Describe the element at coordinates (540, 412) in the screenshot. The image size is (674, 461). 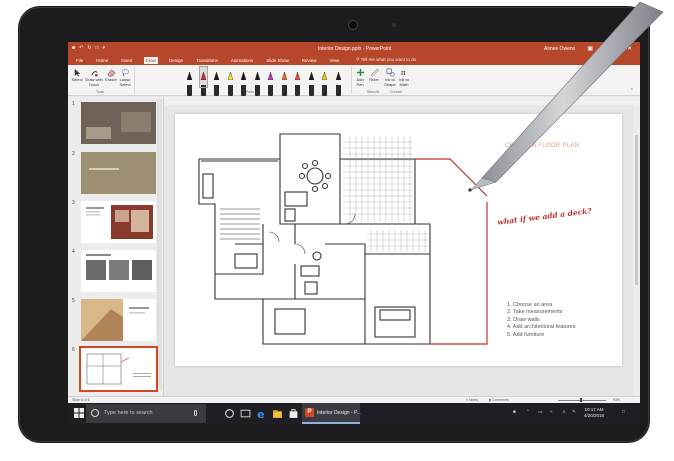
I see `battery-icon: ▭` at that location.